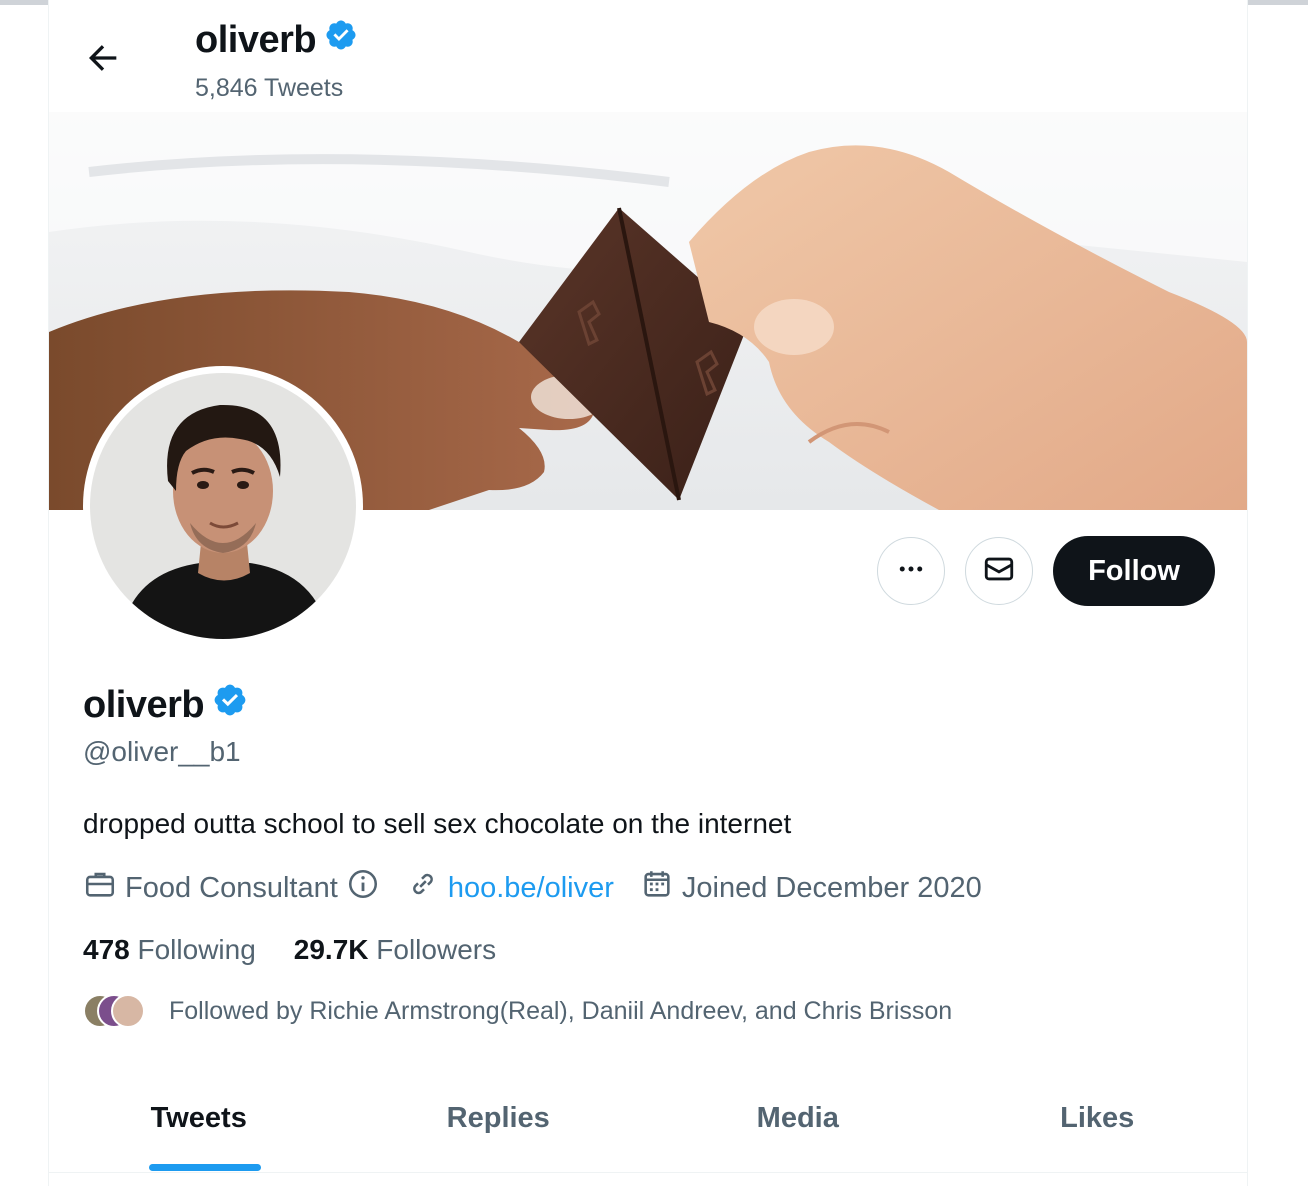  I want to click on meta-website: hoo.be/oliver, so click(510, 888).